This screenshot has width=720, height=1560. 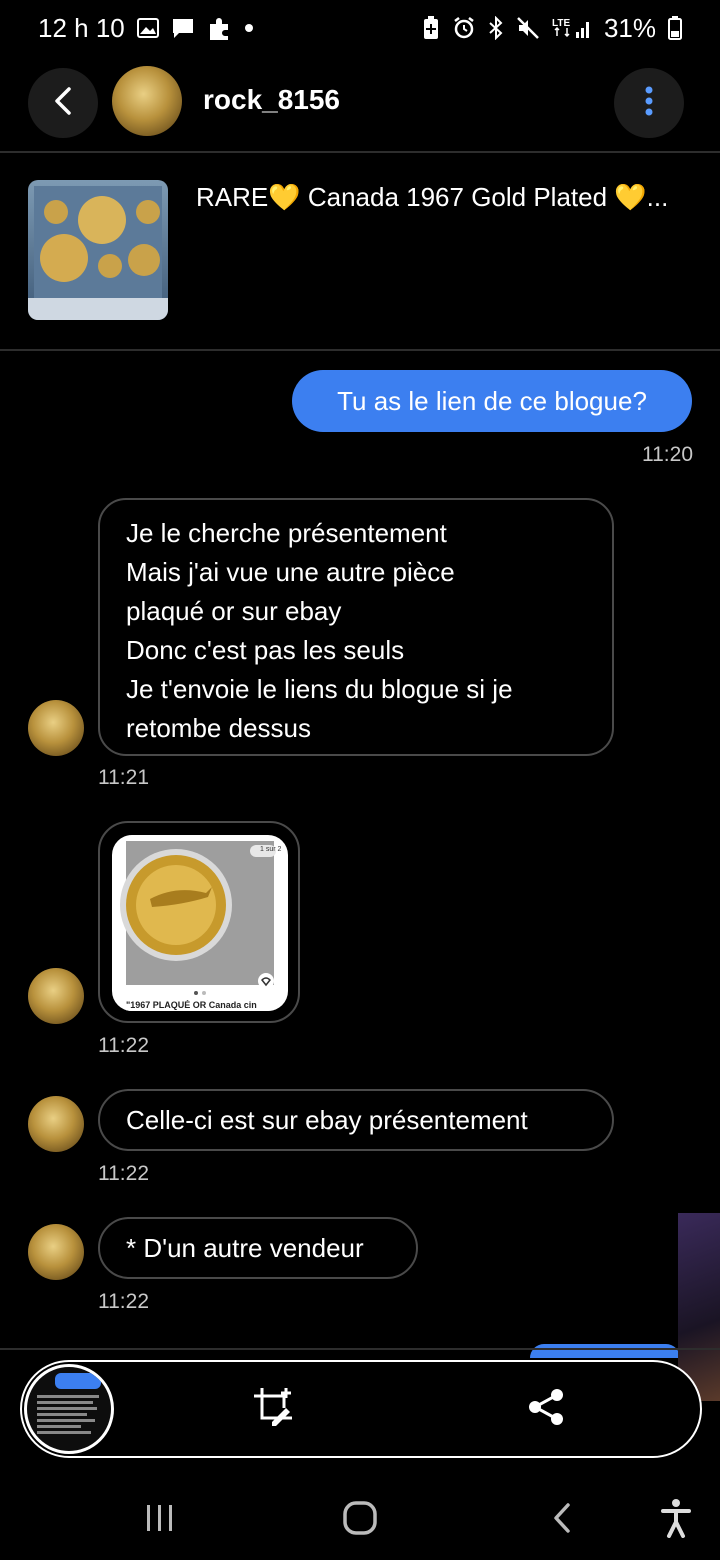 I want to click on message-text: Tu as le lien de ce blogue?, so click(x=492, y=400).